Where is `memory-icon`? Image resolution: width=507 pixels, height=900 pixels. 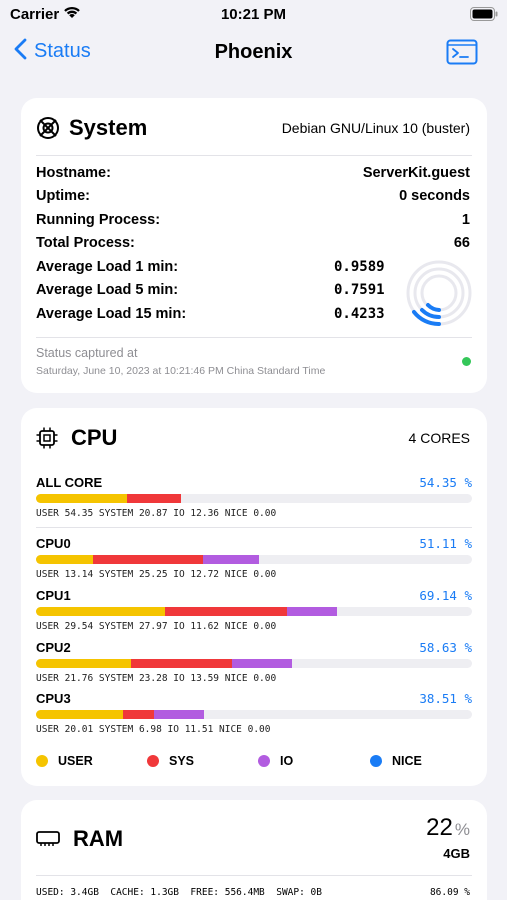 memory-icon is located at coordinates (48, 840).